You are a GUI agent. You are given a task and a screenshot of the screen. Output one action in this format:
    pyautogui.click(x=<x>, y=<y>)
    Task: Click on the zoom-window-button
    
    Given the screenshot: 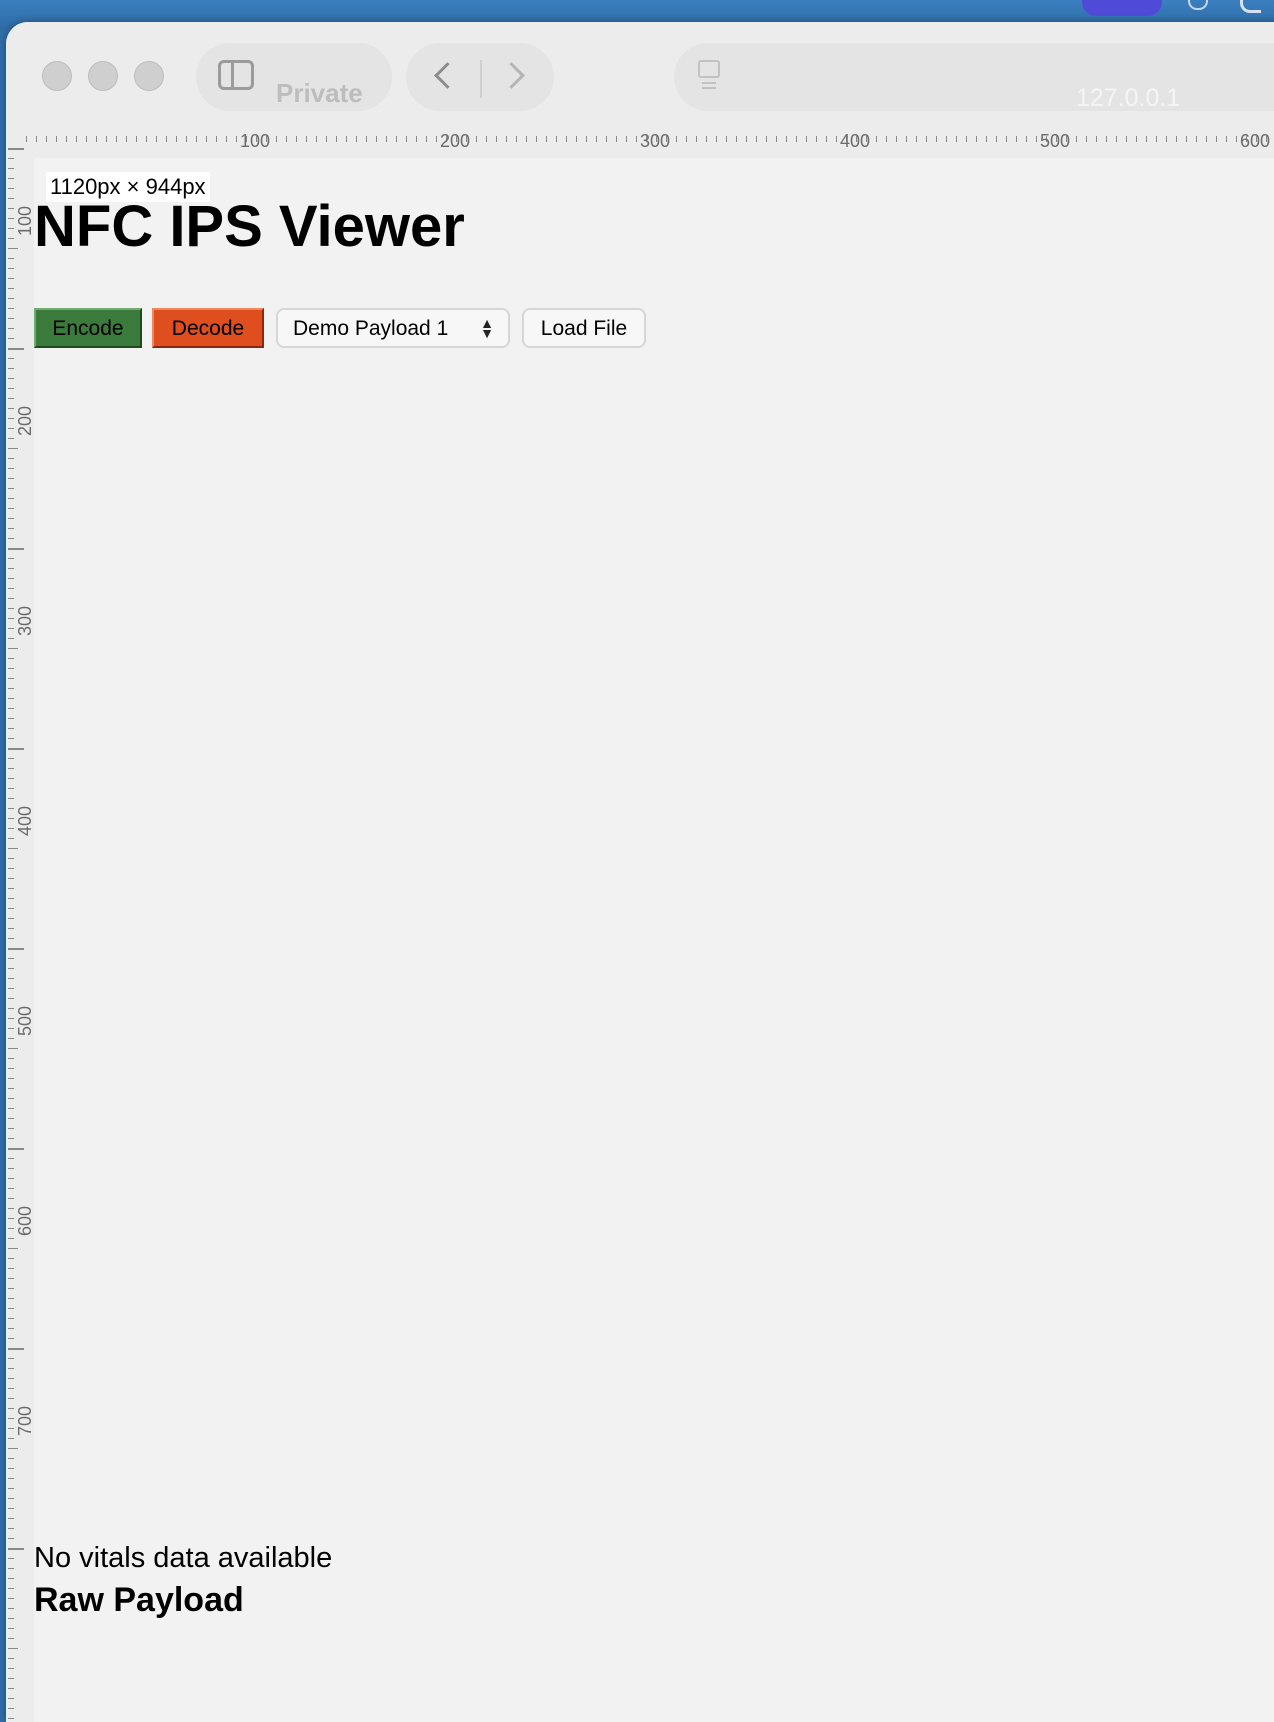 What is the action you would take?
    pyautogui.click(x=149, y=76)
    